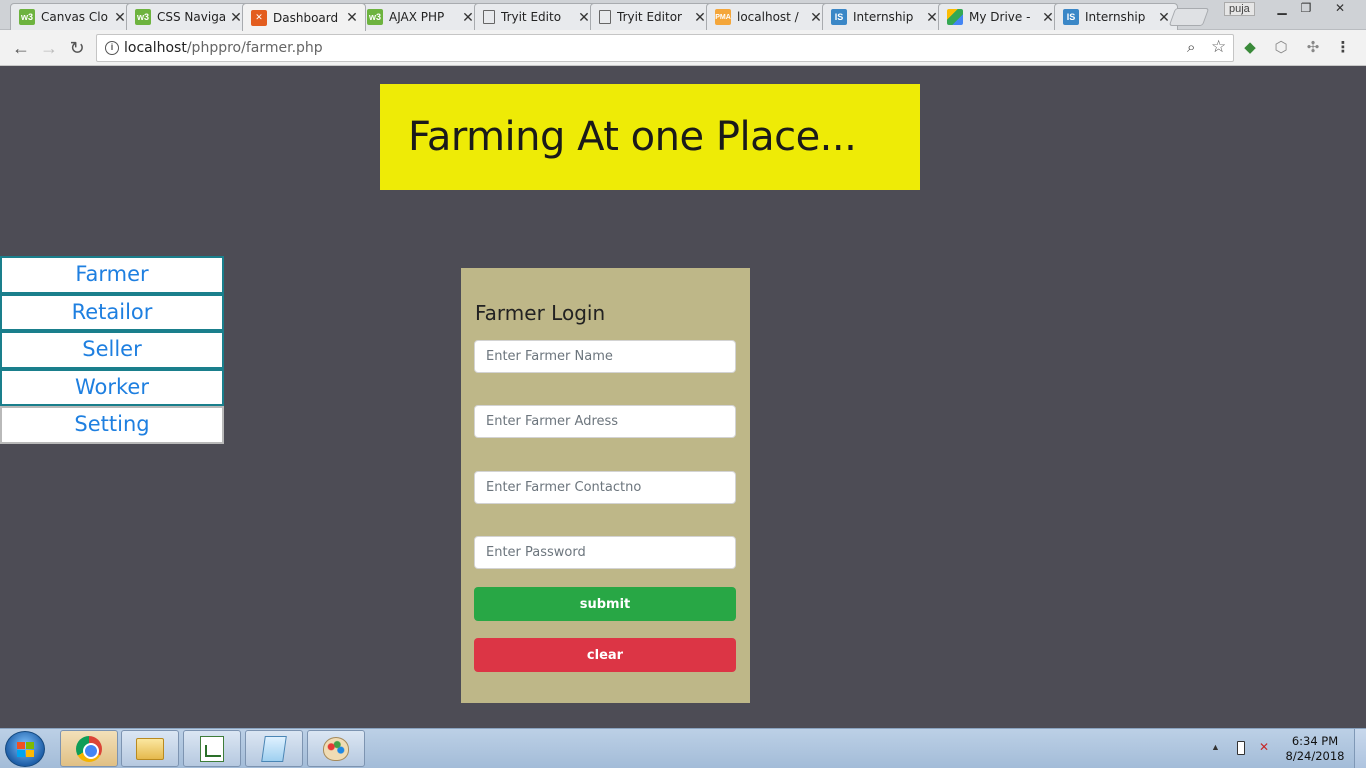 The width and height of the screenshot is (1366, 768). Describe the element at coordinates (605, 356) in the screenshot. I see `farmer-name-input` at that location.